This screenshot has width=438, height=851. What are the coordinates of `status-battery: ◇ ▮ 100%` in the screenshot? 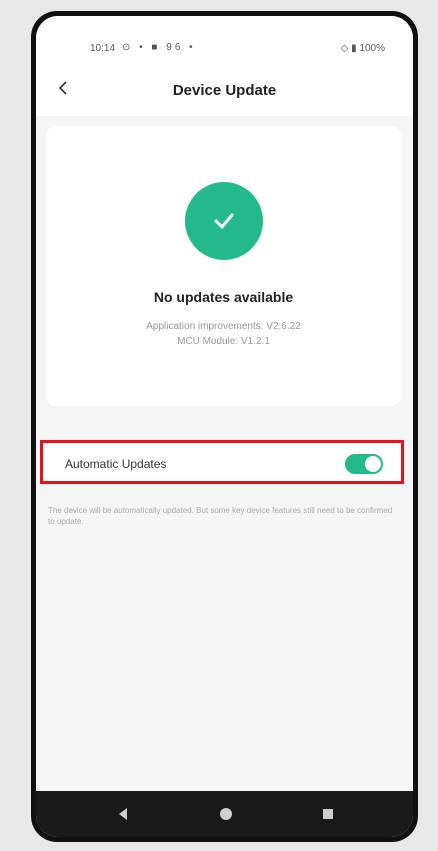 It's located at (363, 48).